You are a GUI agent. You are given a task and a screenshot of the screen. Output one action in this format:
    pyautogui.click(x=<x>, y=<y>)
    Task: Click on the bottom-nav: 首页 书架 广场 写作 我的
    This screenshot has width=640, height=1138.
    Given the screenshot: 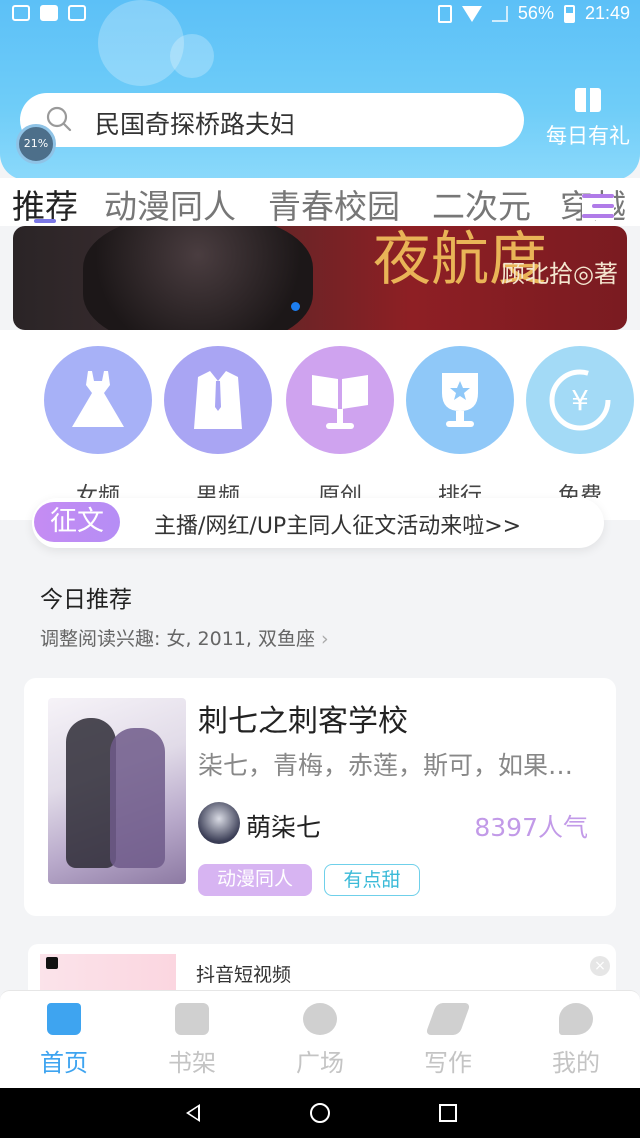 What is the action you would take?
    pyautogui.click(x=320, y=1039)
    